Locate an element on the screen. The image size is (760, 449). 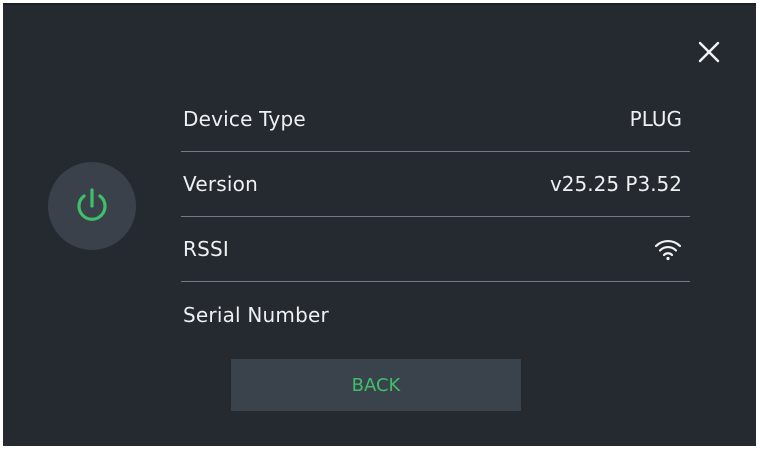
device-type-value: PLUG is located at coordinates (655, 119).